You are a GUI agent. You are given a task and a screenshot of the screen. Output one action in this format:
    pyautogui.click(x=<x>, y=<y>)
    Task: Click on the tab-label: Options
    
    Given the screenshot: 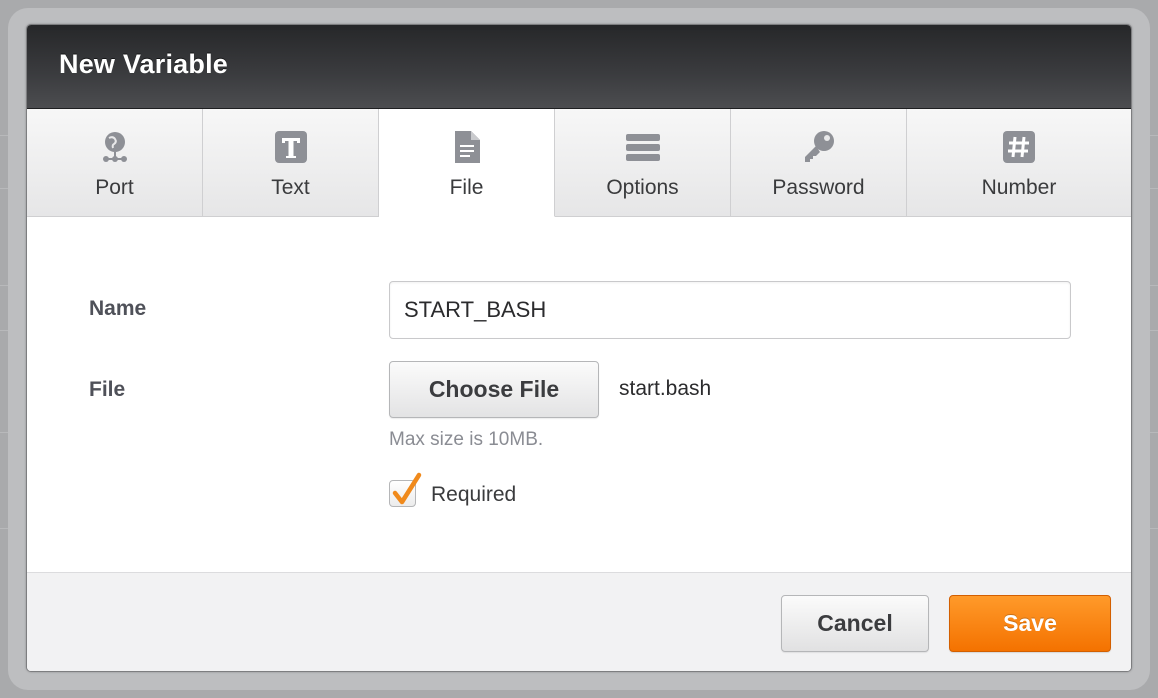 What is the action you would take?
    pyautogui.click(x=642, y=187)
    